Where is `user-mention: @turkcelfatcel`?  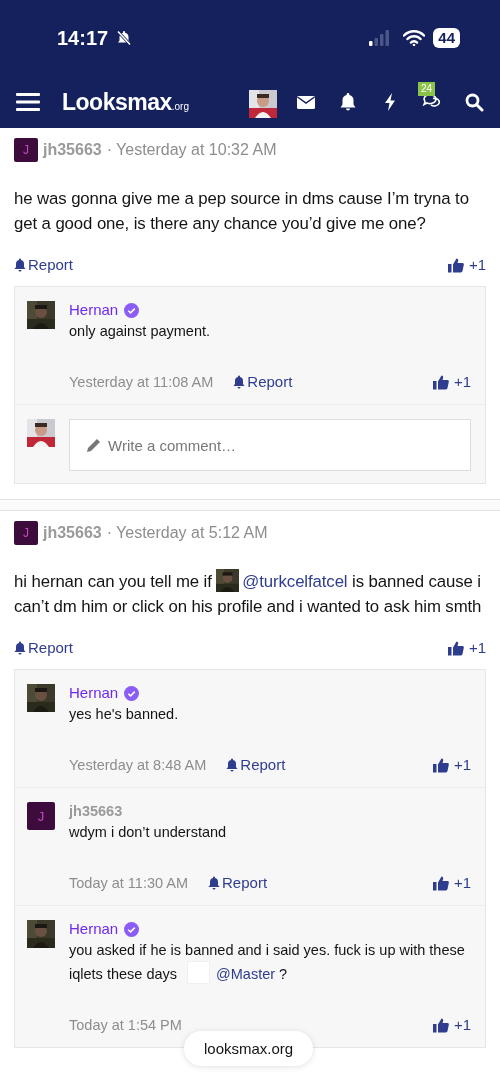 user-mention: @turkcelfatcel is located at coordinates (295, 581).